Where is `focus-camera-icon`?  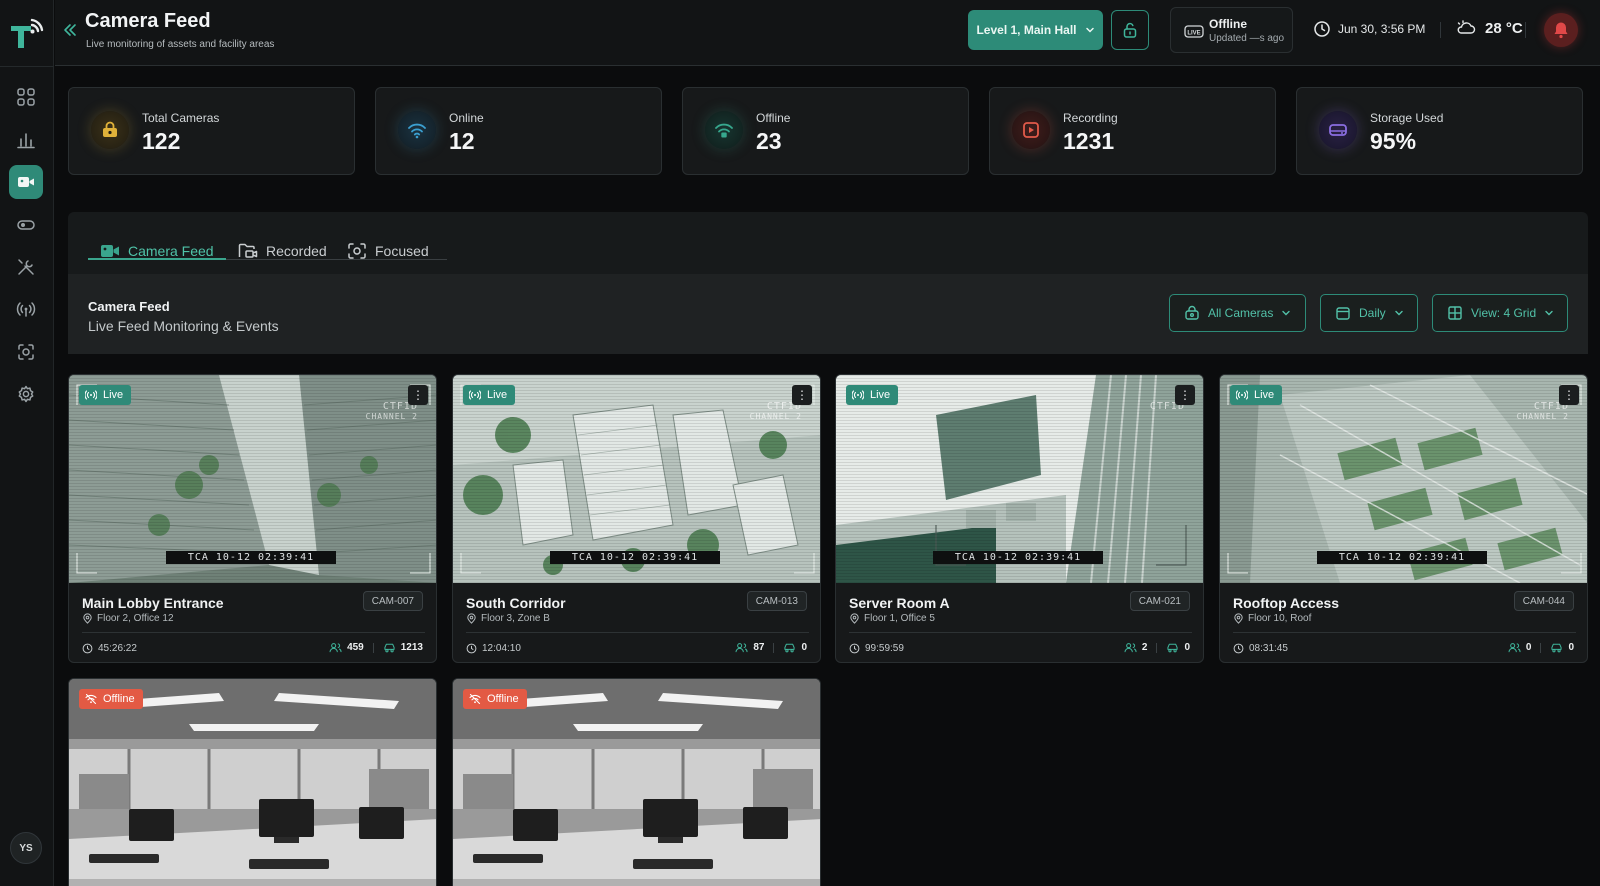
focus-camera-icon is located at coordinates (26, 352).